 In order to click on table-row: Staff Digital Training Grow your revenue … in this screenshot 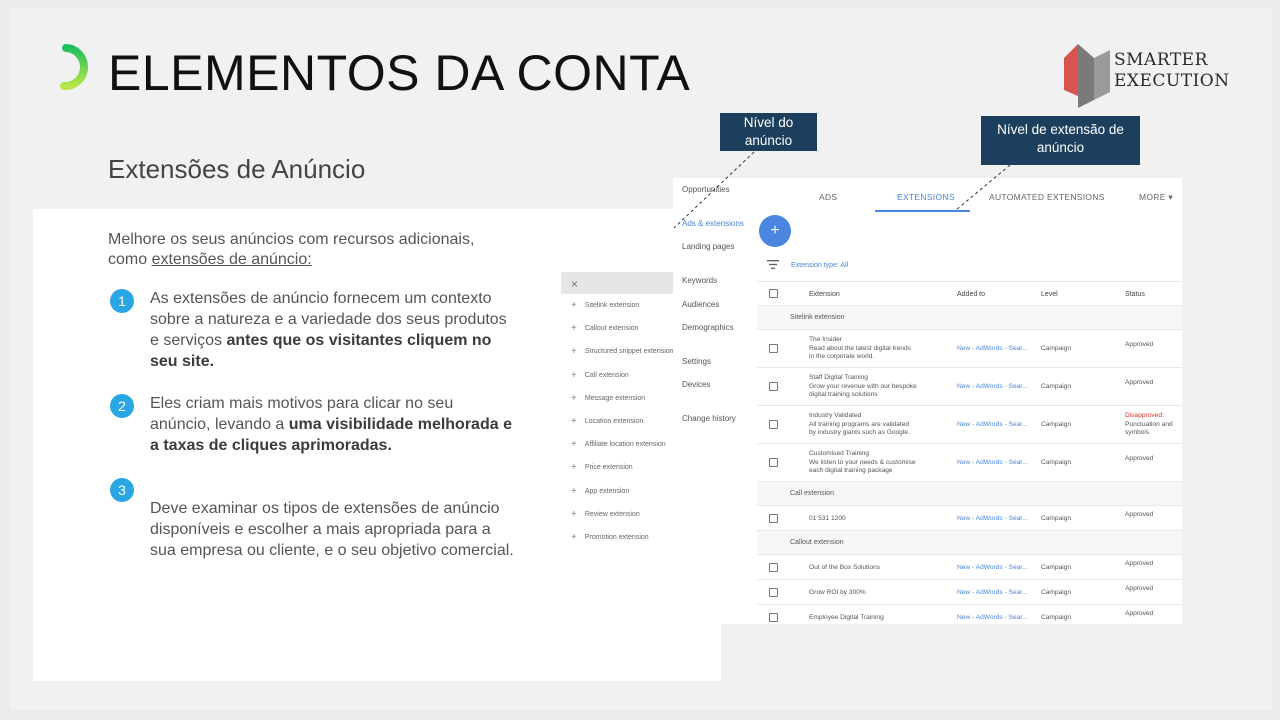, I will do `click(969, 386)`.